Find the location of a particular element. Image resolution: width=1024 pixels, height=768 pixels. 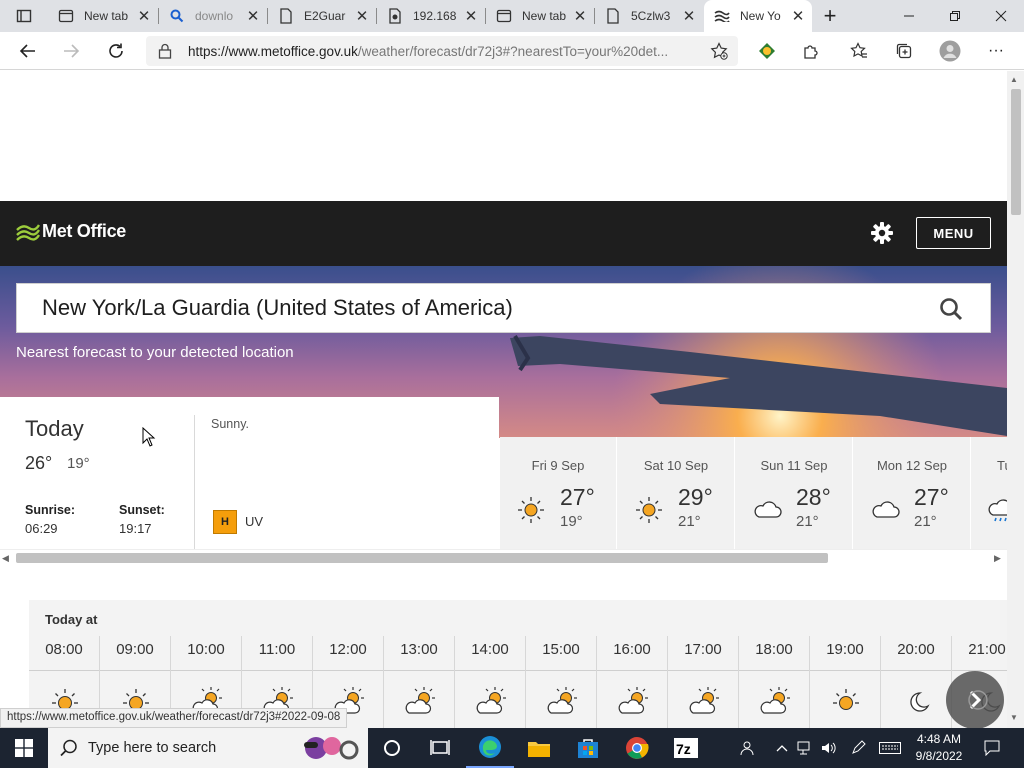

minimize-icon is located at coordinates (909, 16).